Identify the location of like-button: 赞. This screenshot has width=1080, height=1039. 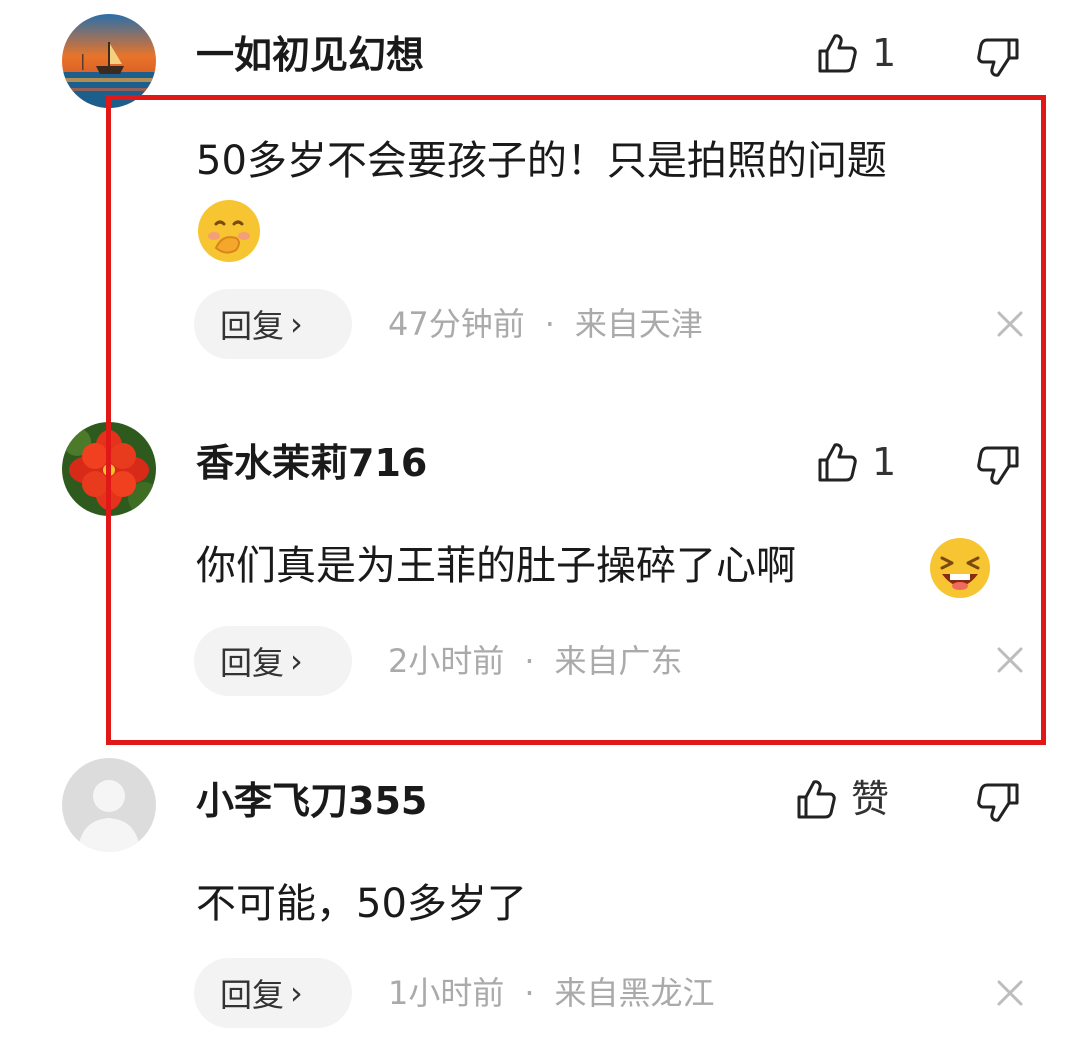
(841, 799).